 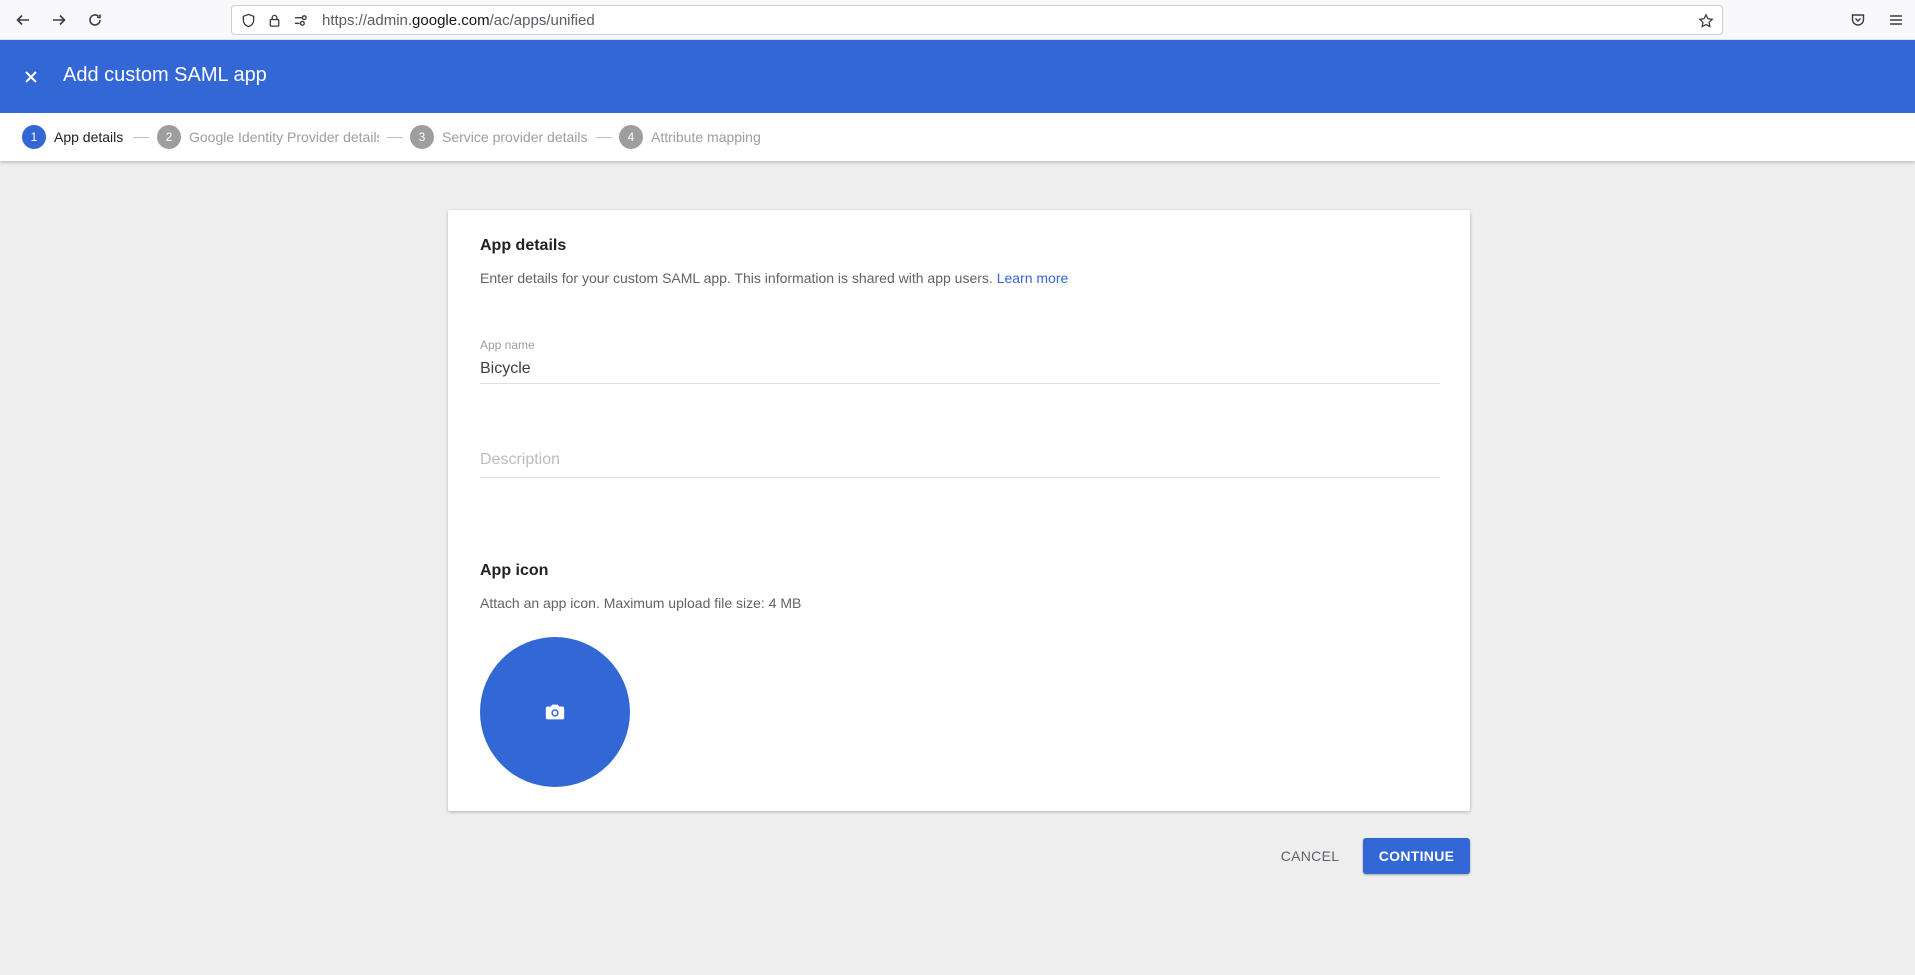 I want to click on reload-icon, so click(x=95, y=20).